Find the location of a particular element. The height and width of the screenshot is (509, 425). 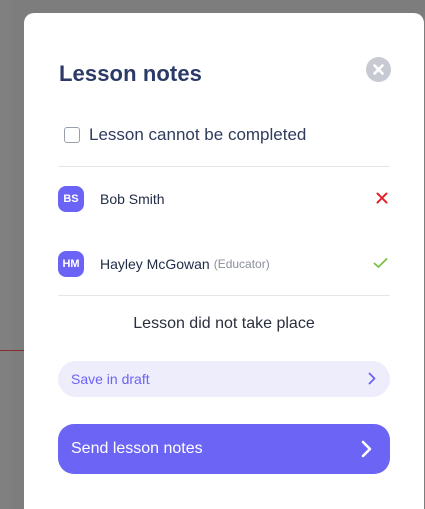

avatar: HM is located at coordinates (71, 264).